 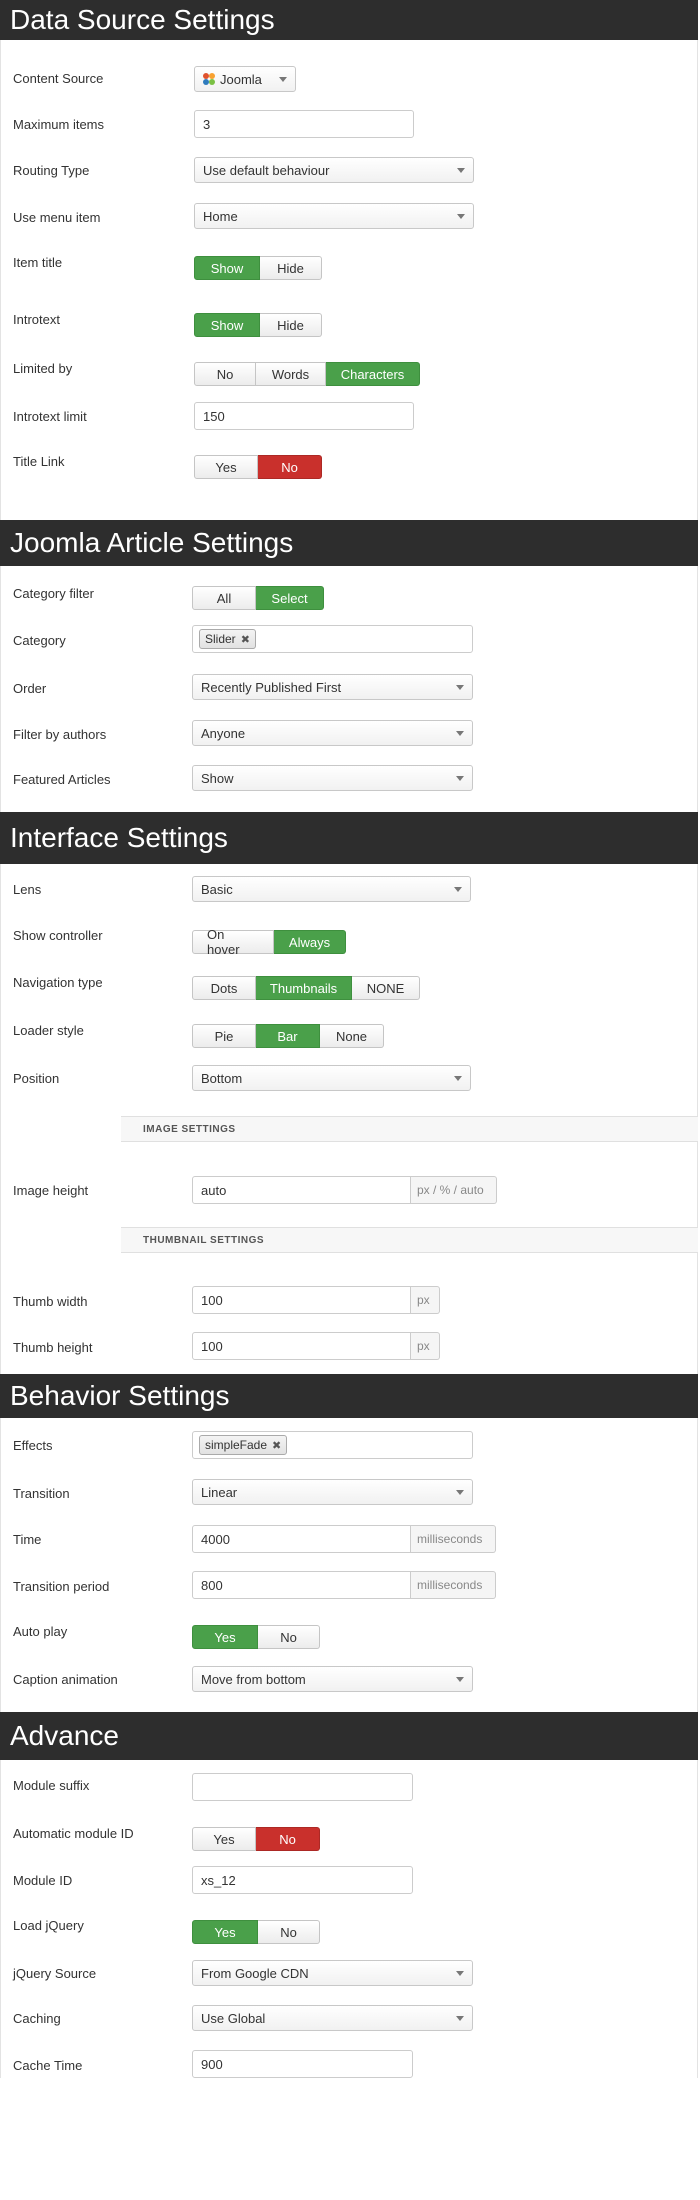 I want to click on auto-play-yes-button: Yes, so click(x=225, y=1637).